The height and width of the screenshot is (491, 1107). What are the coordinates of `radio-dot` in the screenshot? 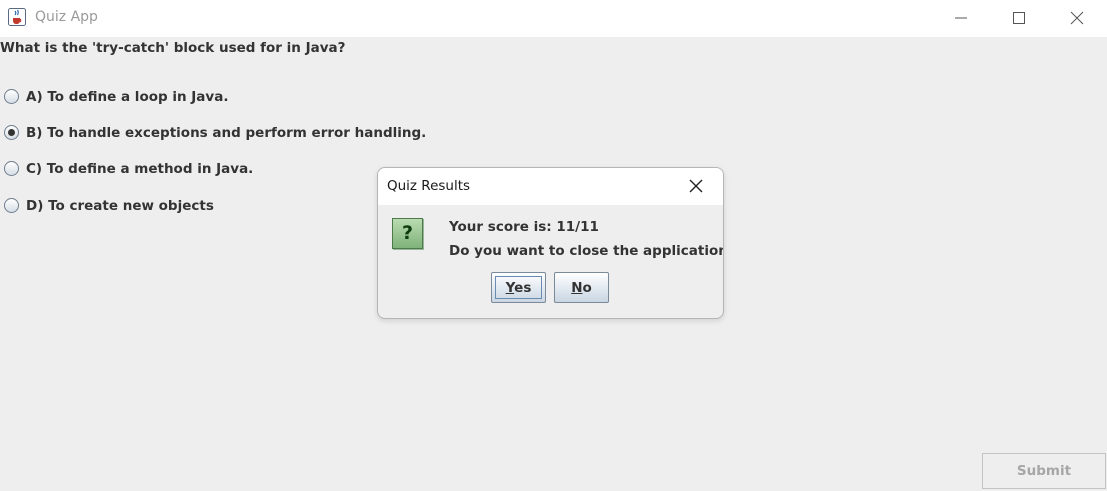 It's located at (11, 132).